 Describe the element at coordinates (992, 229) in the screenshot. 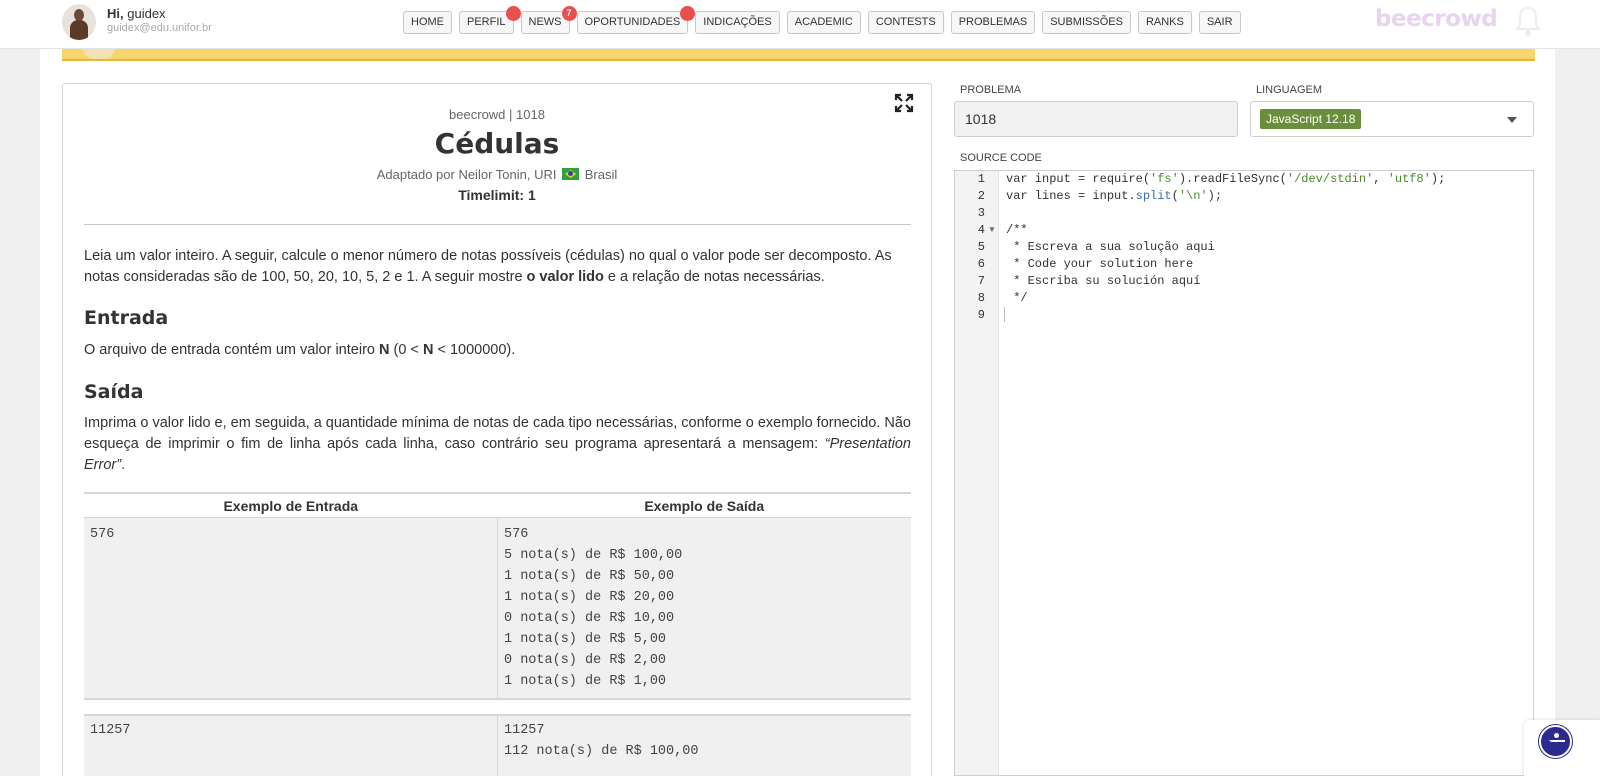

I see `fold-arrow-icon: ▼` at that location.